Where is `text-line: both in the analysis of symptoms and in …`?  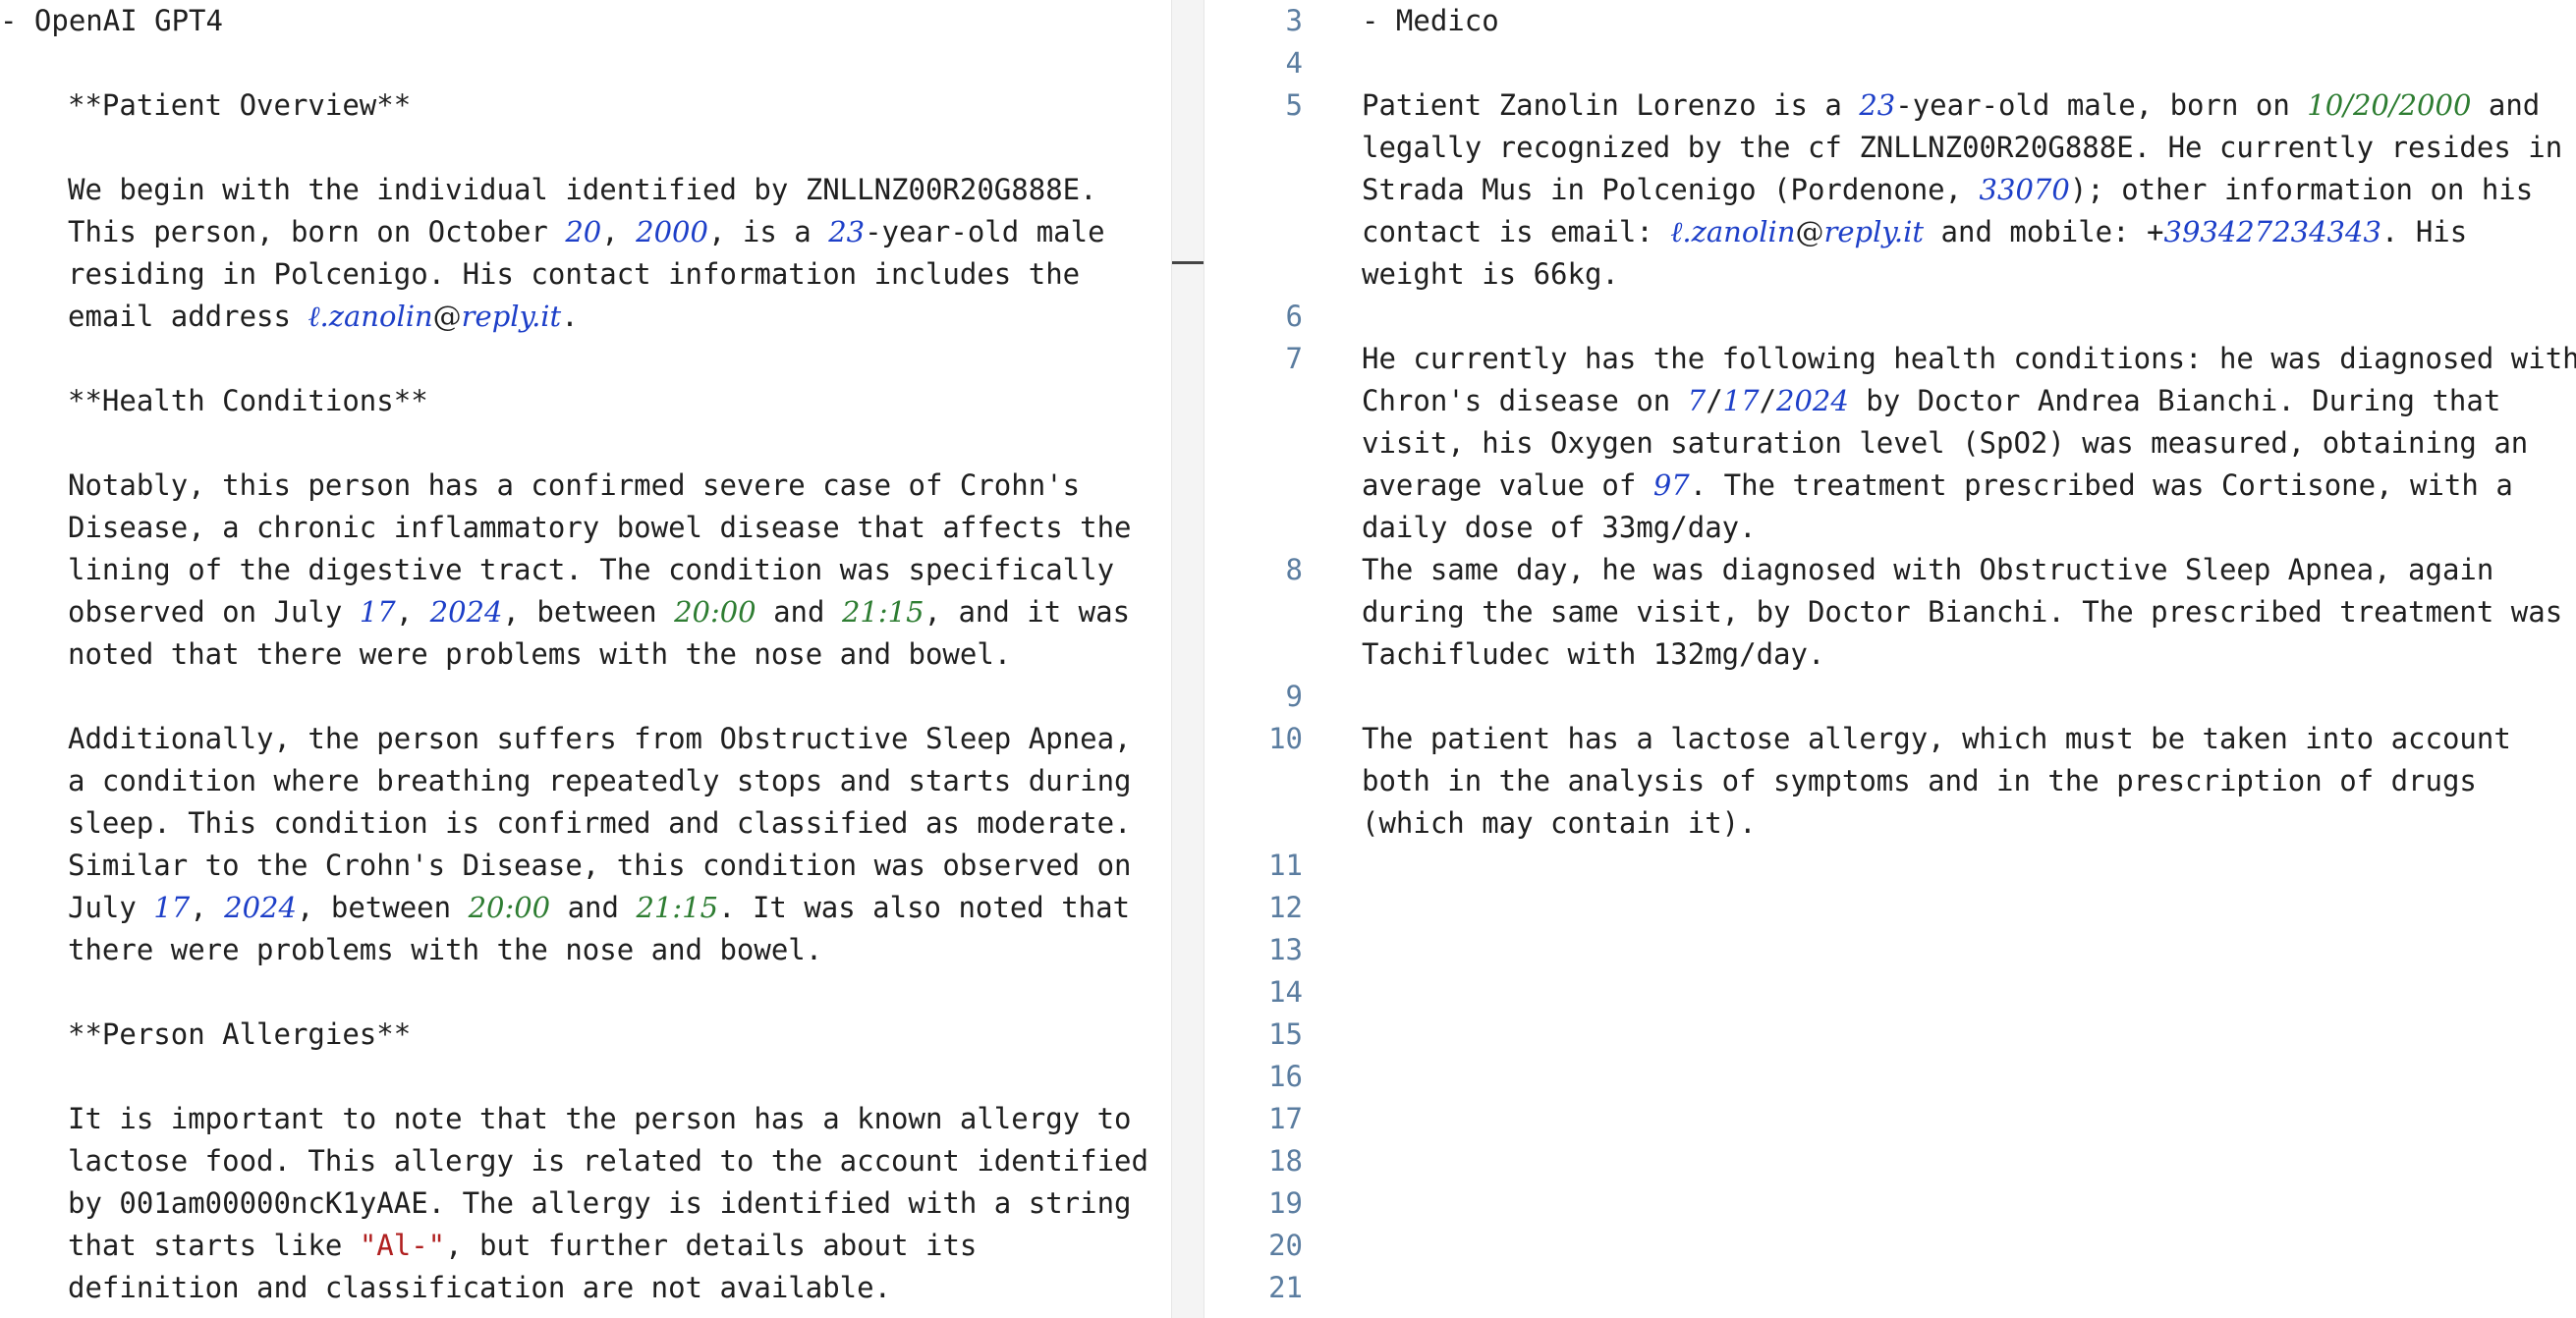 text-line: both in the analysis of symptoms and in … is located at coordinates (1919, 780).